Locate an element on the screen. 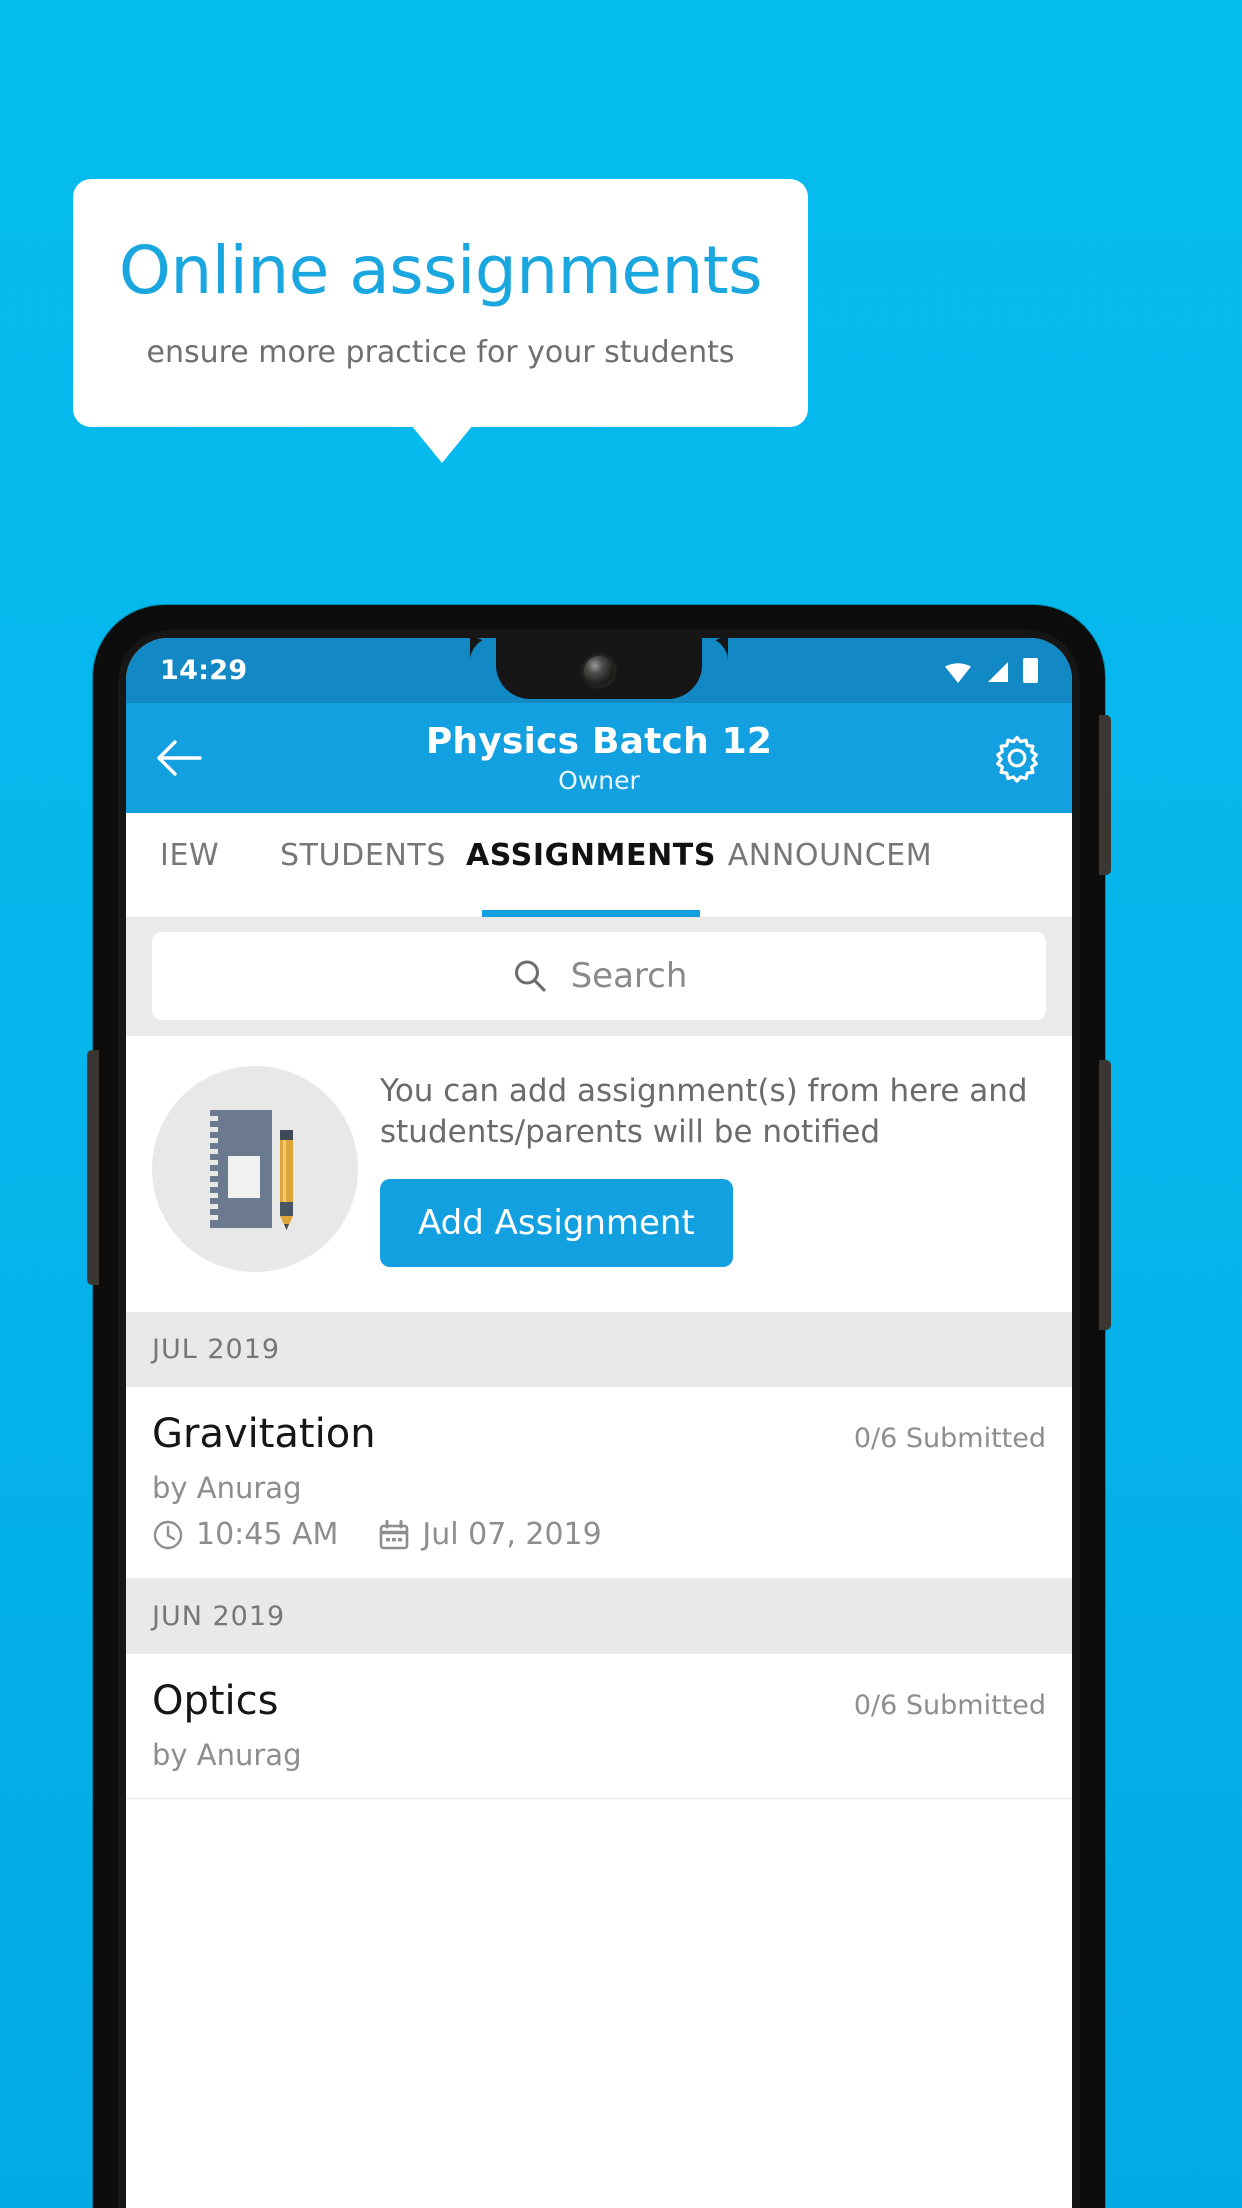 The image size is (1242, 2208). app-bar-titles: Physics Batch 12 Owner is located at coordinates (599, 758).